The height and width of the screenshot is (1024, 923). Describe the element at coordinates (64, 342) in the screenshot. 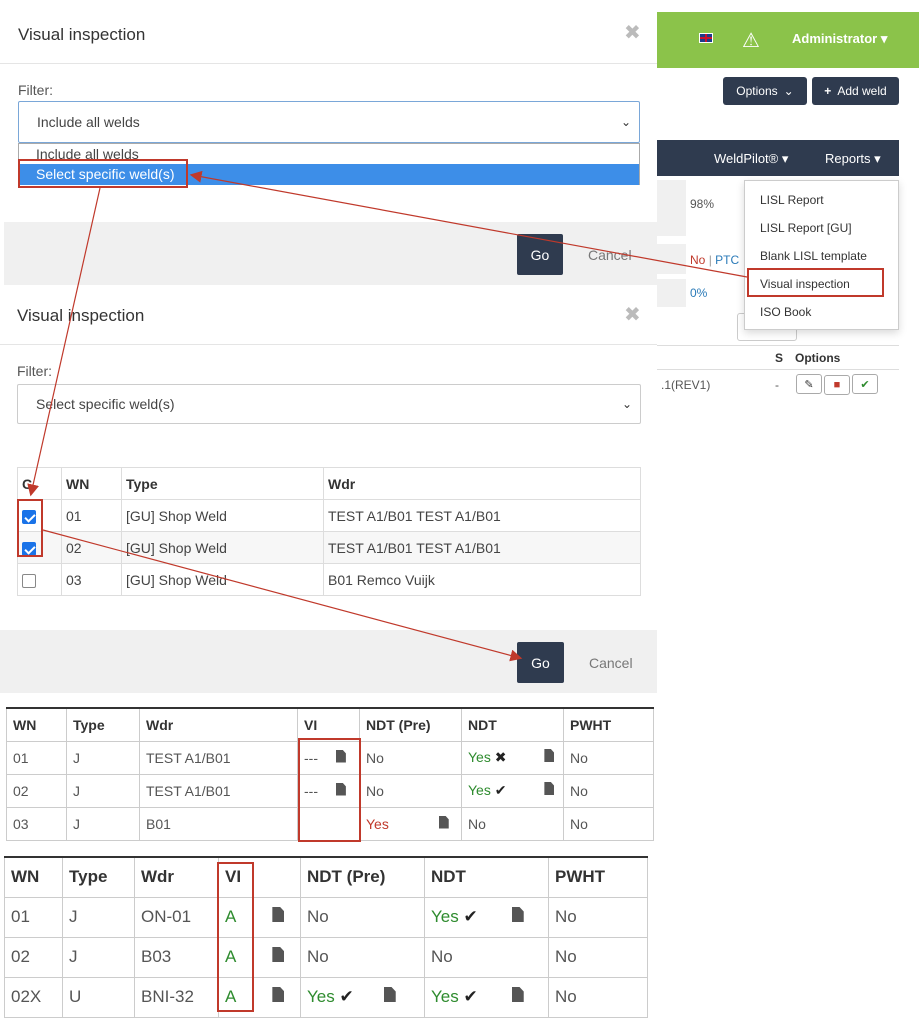

I see `arrow-select-to-checkbox` at that location.